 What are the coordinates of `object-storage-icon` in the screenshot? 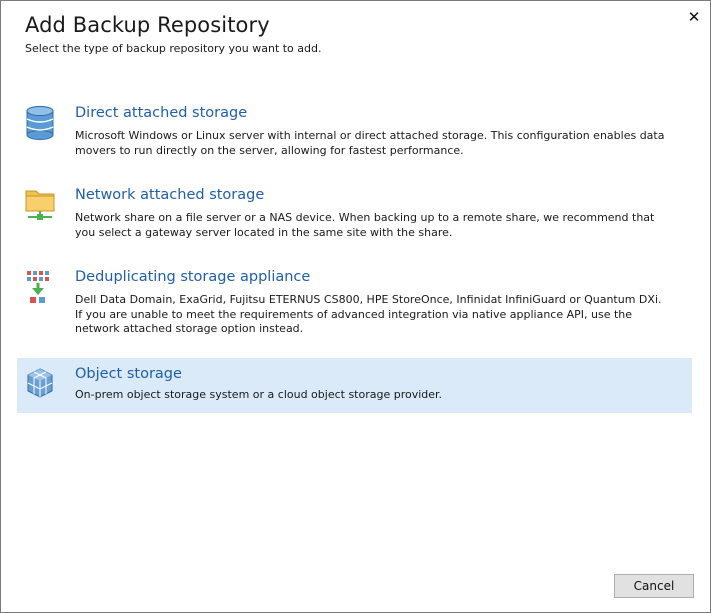 It's located at (40, 385).